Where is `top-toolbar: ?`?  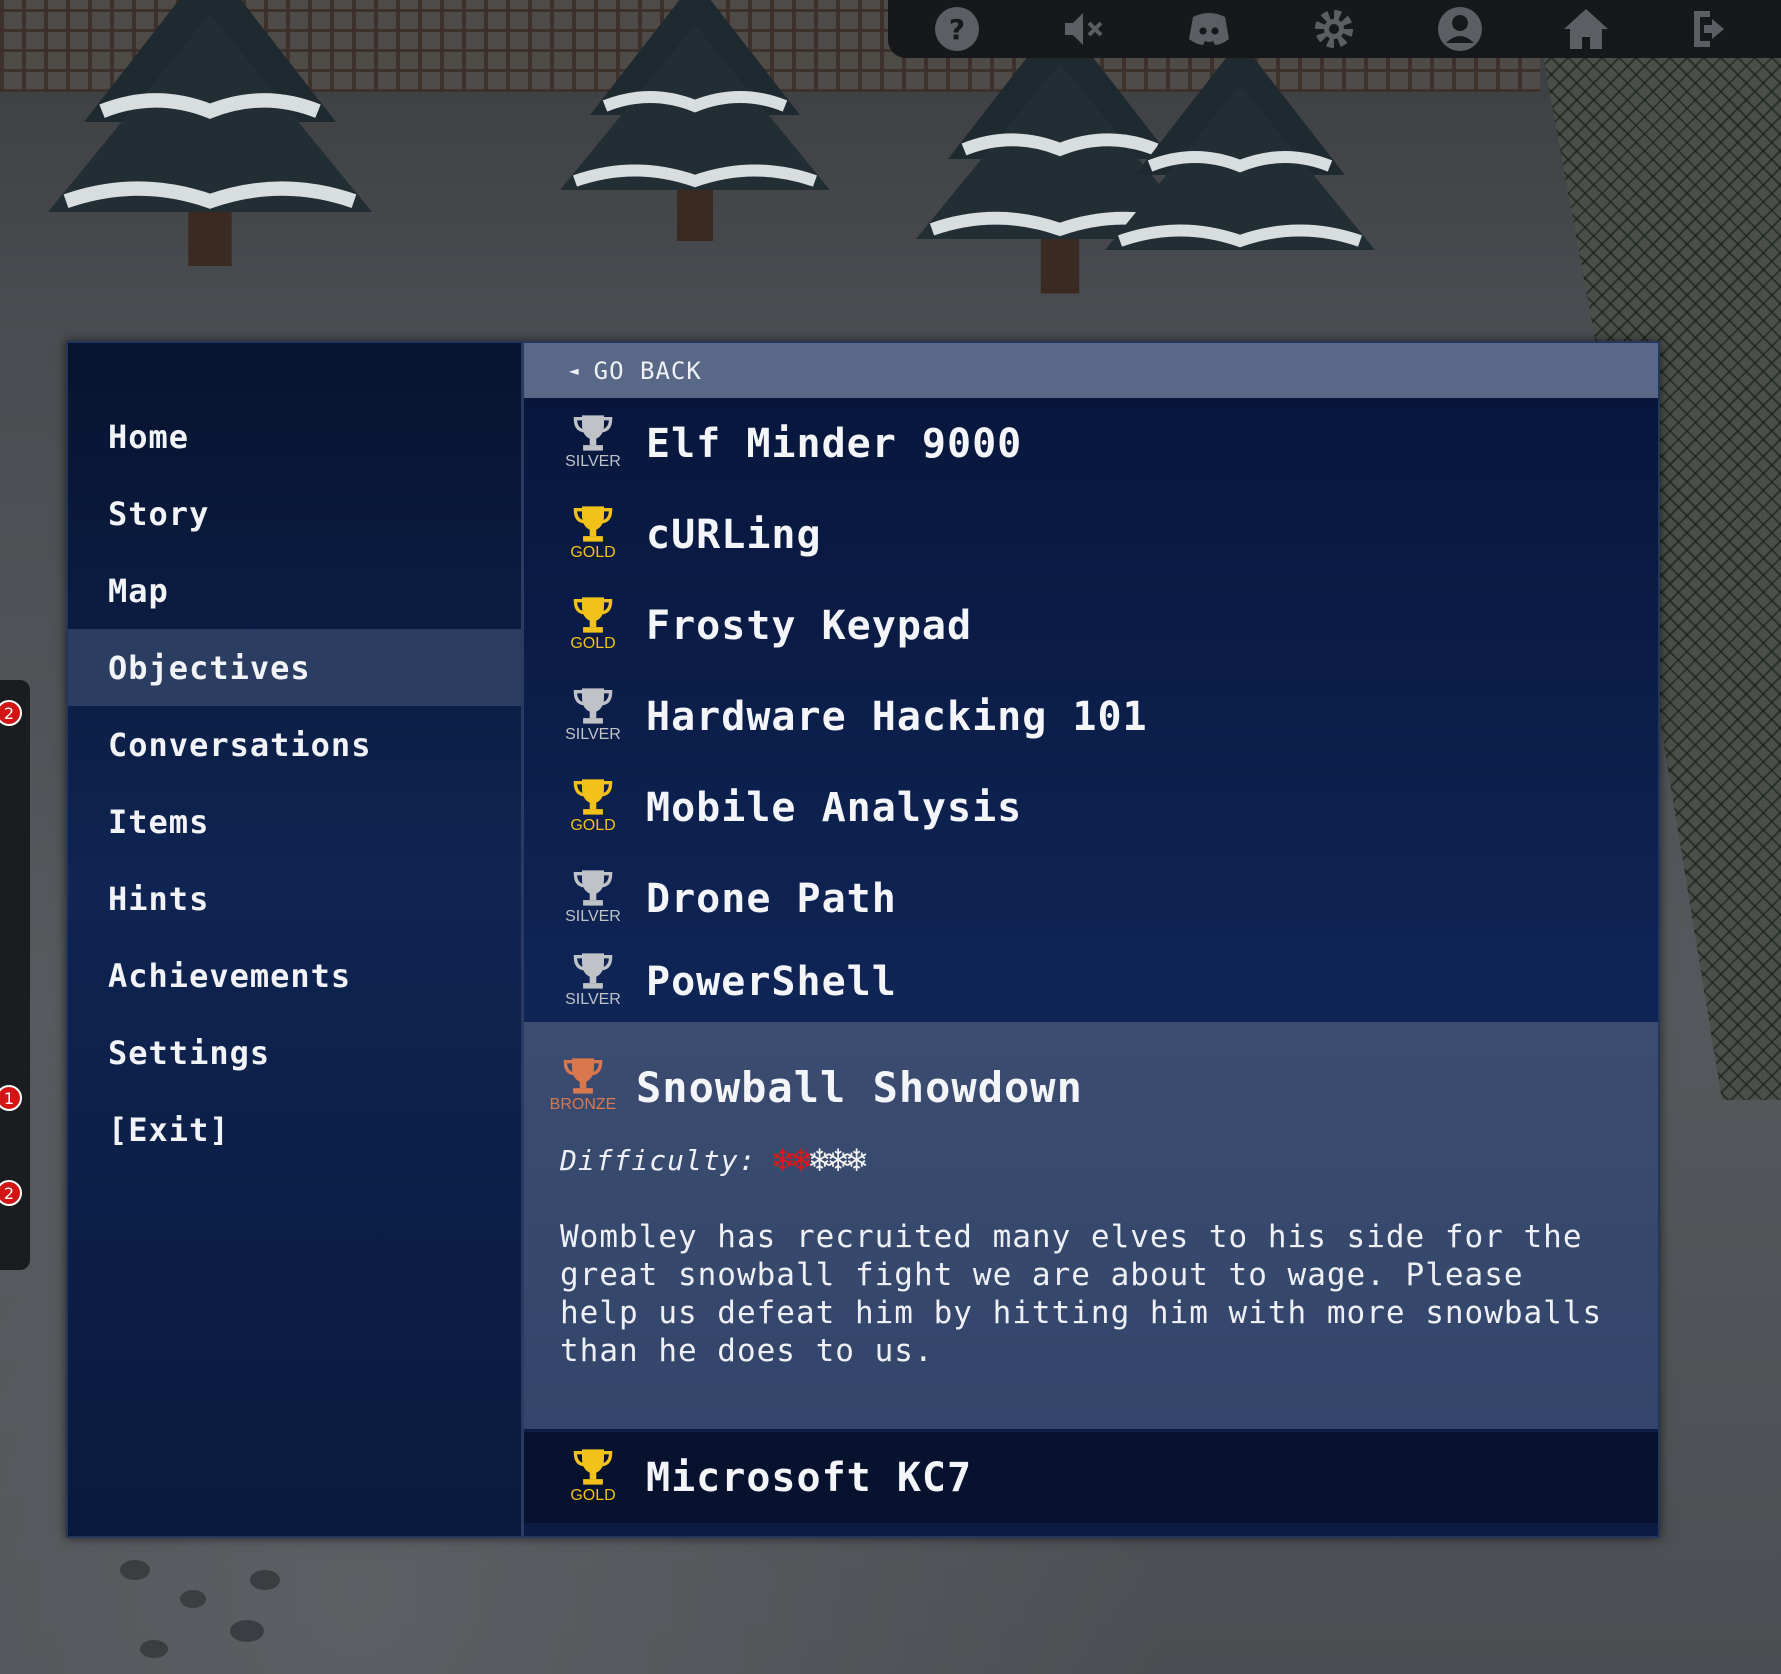
top-toolbar: ? is located at coordinates (1334, 29).